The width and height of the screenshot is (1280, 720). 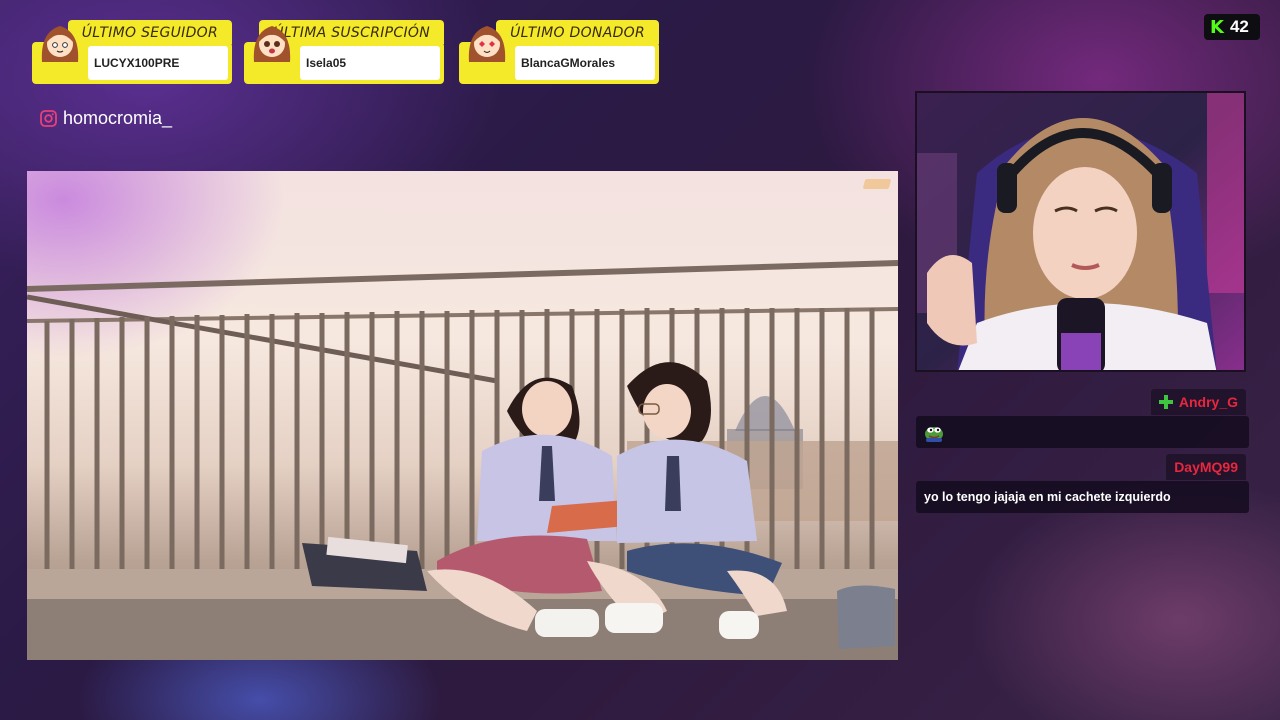 I want to click on chat-username-tag: DayMQ99, so click(x=1206, y=467).